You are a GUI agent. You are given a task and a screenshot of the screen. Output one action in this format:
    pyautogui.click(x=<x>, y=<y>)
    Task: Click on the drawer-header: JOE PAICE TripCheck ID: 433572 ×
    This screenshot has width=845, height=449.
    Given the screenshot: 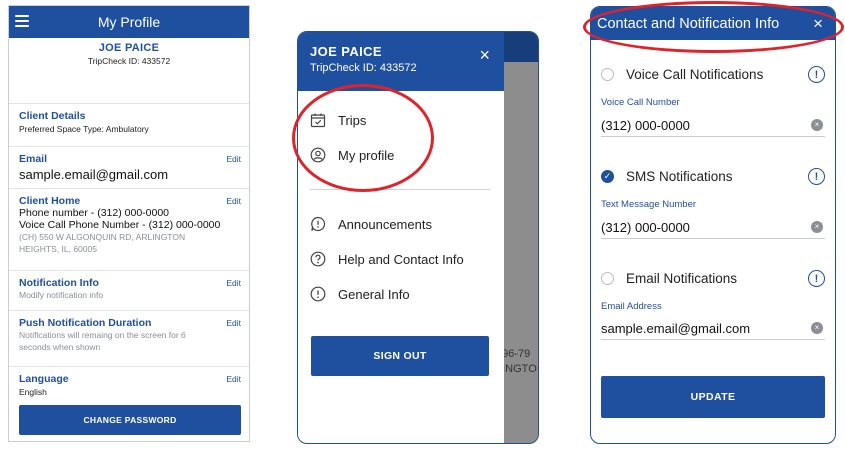 What is the action you would take?
    pyautogui.click(x=401, y=61)
    